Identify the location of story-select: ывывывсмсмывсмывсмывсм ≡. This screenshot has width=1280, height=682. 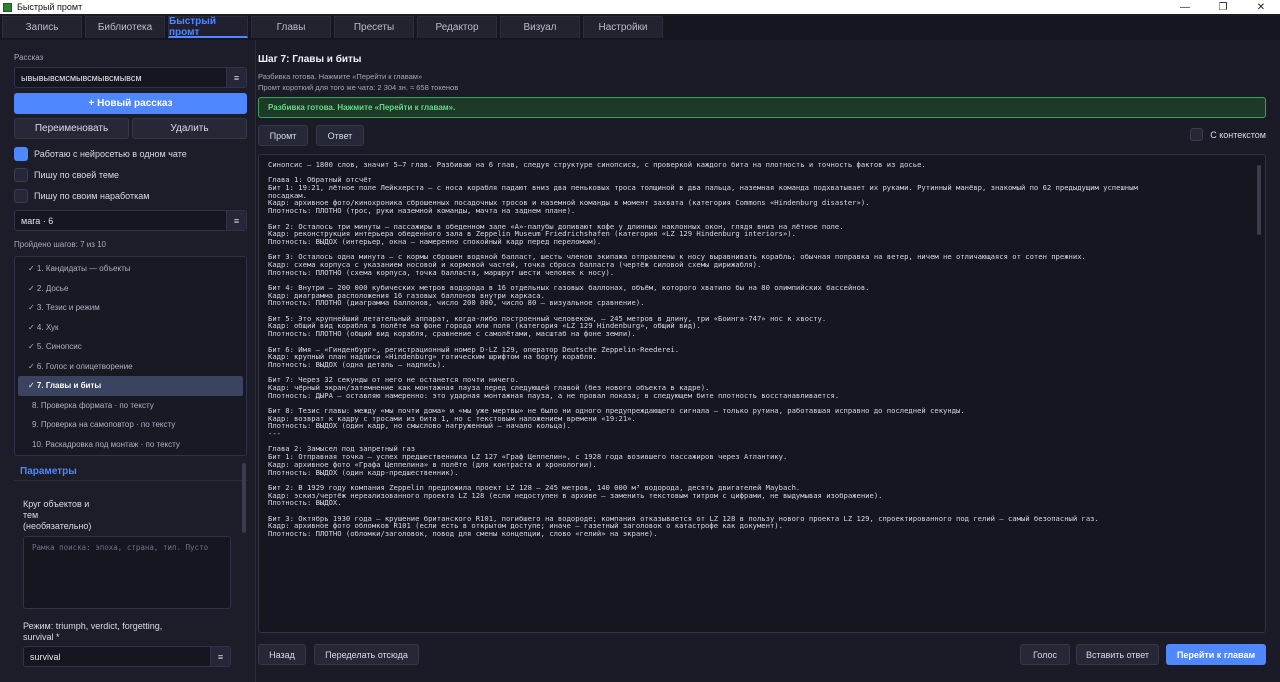
(130, 77).